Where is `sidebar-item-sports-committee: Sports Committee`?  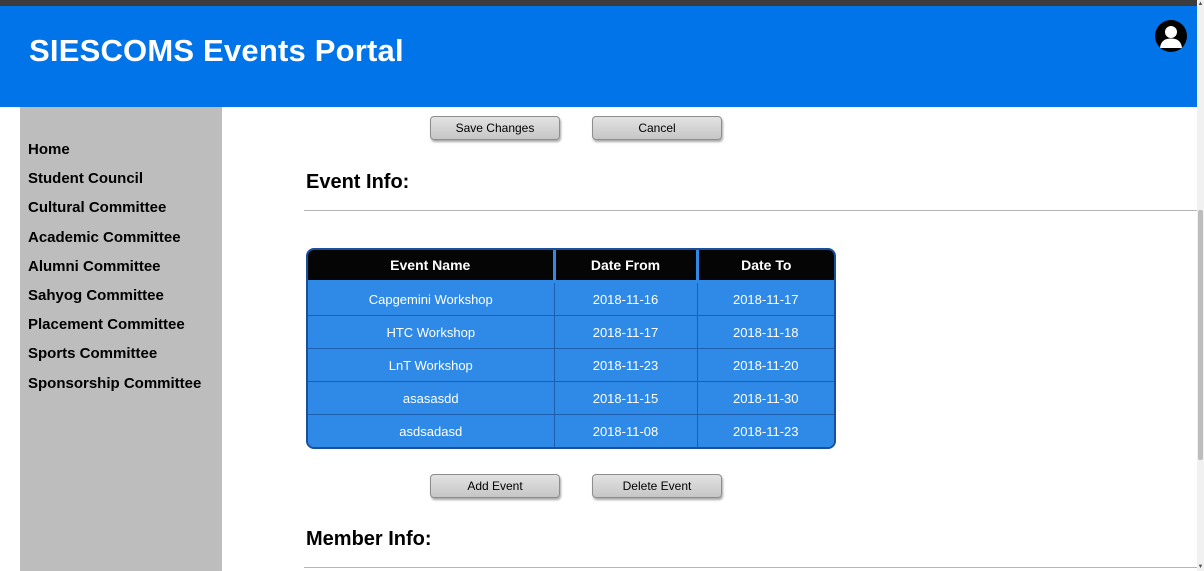 sidebar-item-sports-committee: Sports Committee is located at coordinates (114, 358).